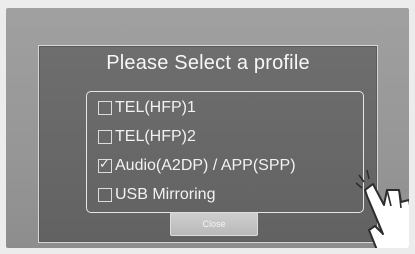 This screenshot has height=254, width=415. I want to click on option-usb-mirroring: USB Mirroring, so click(156, 195).